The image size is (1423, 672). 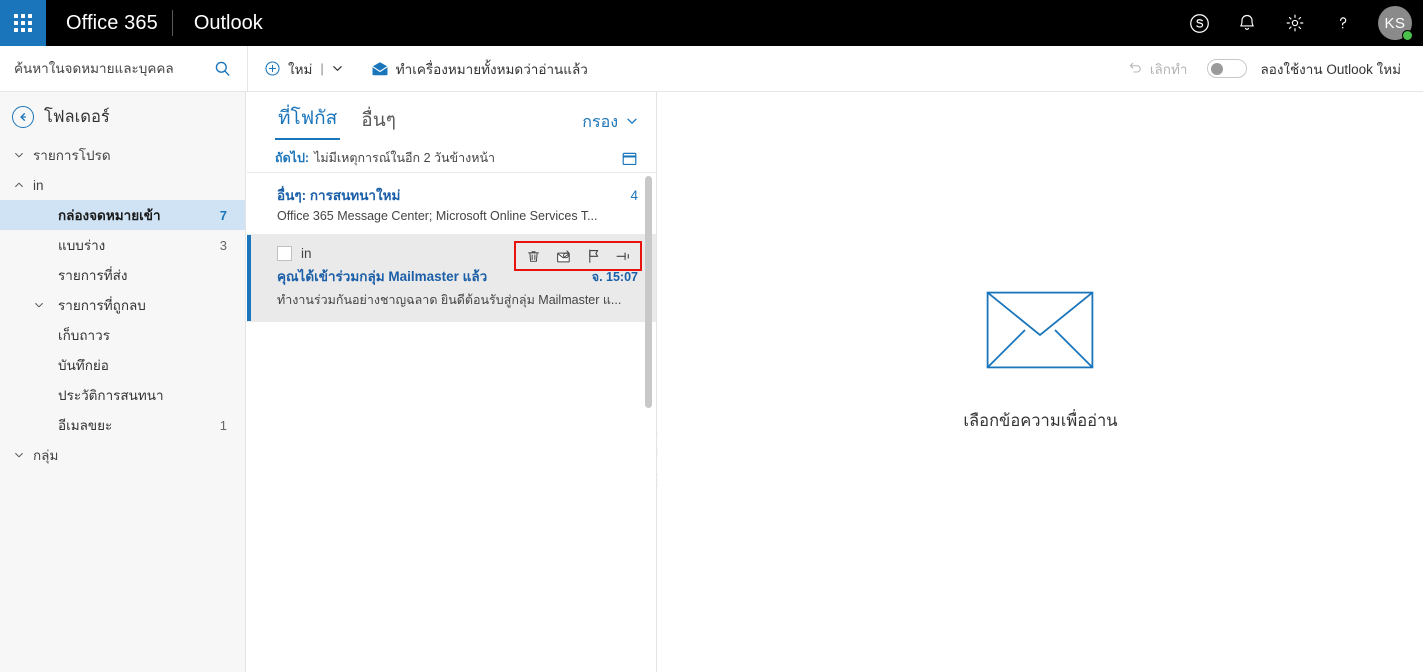 I want to click on sidebar-item-notes-label: บันทึกย่อ, so click(x=83, y=365).